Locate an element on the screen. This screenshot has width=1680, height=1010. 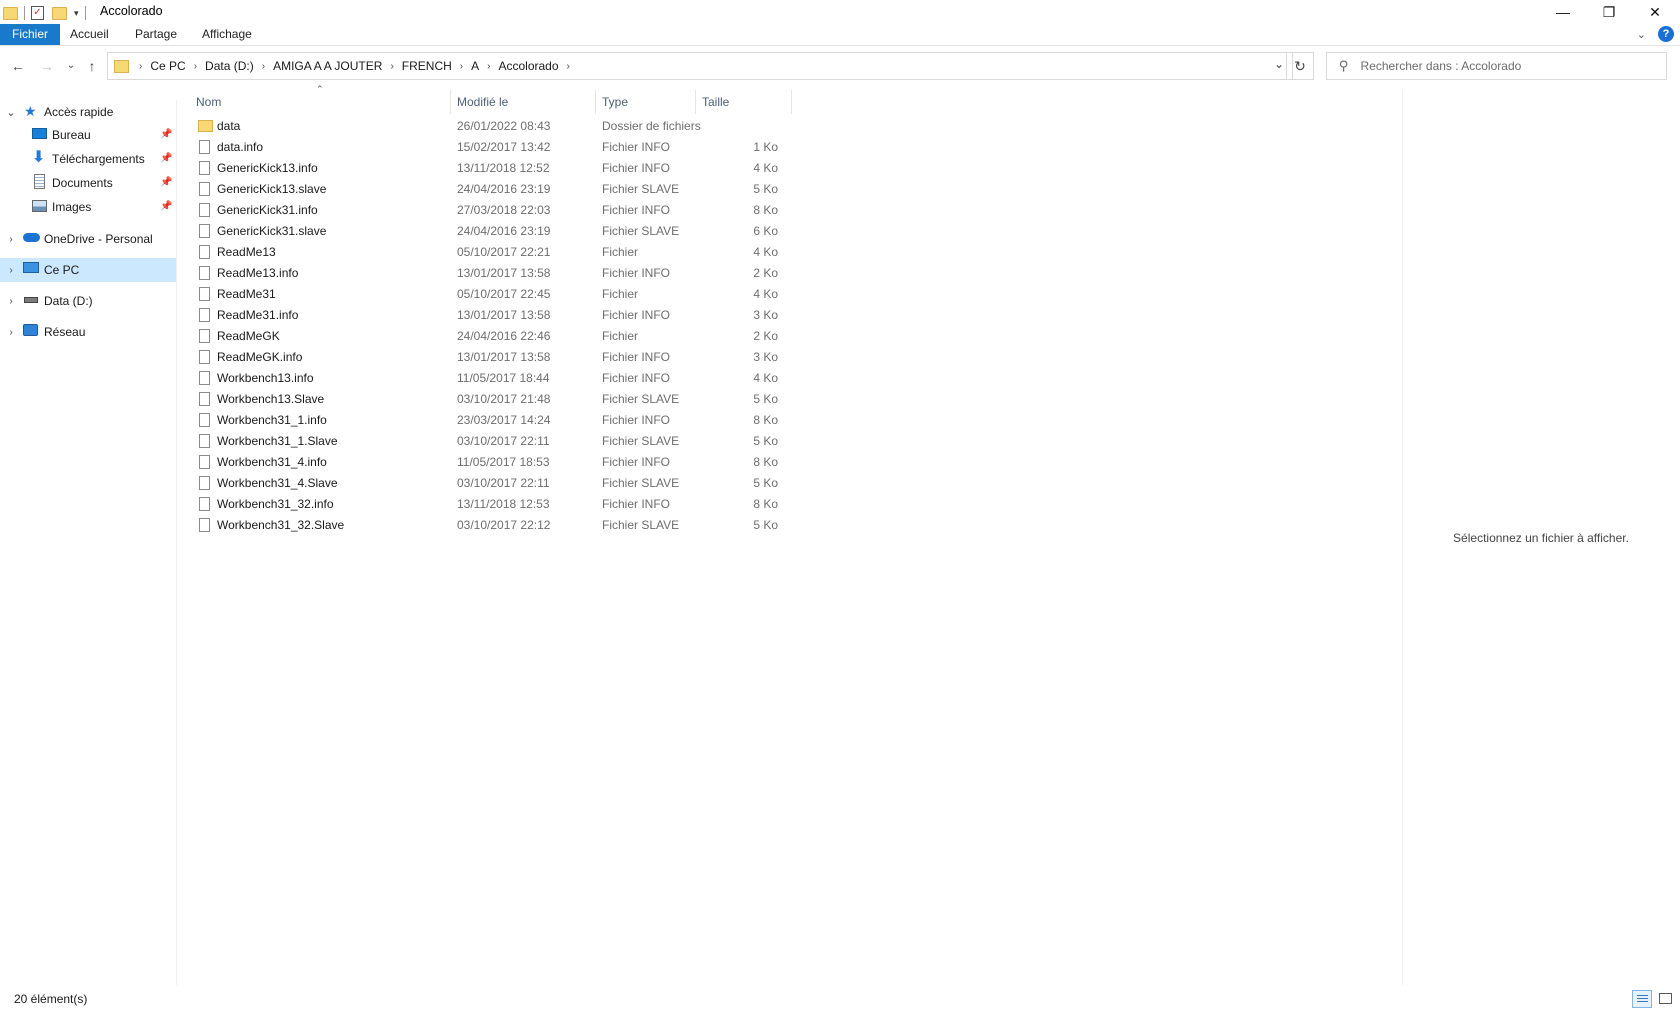
quick-access-toolbar: ✓ ▾ is located at coordinates (47, 11).